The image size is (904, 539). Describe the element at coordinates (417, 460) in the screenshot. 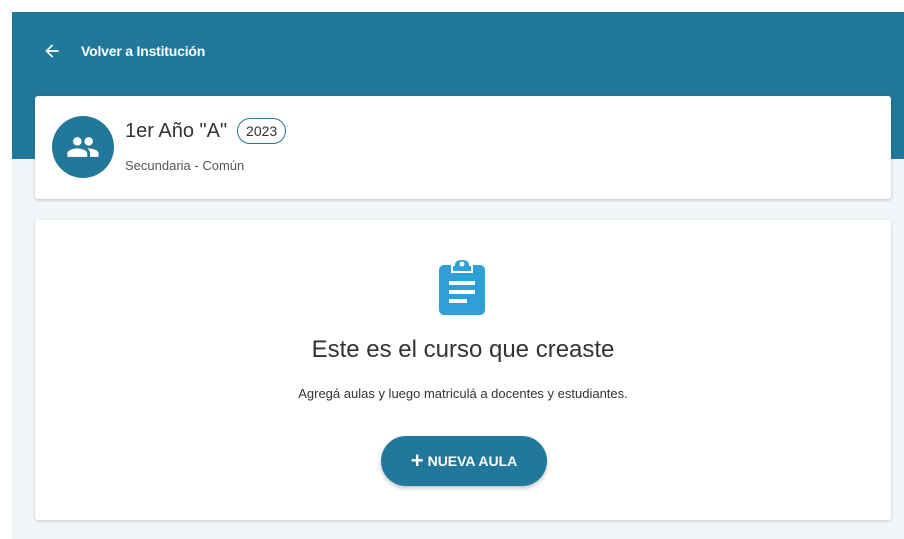

I see `plus-icon: +` at that location.